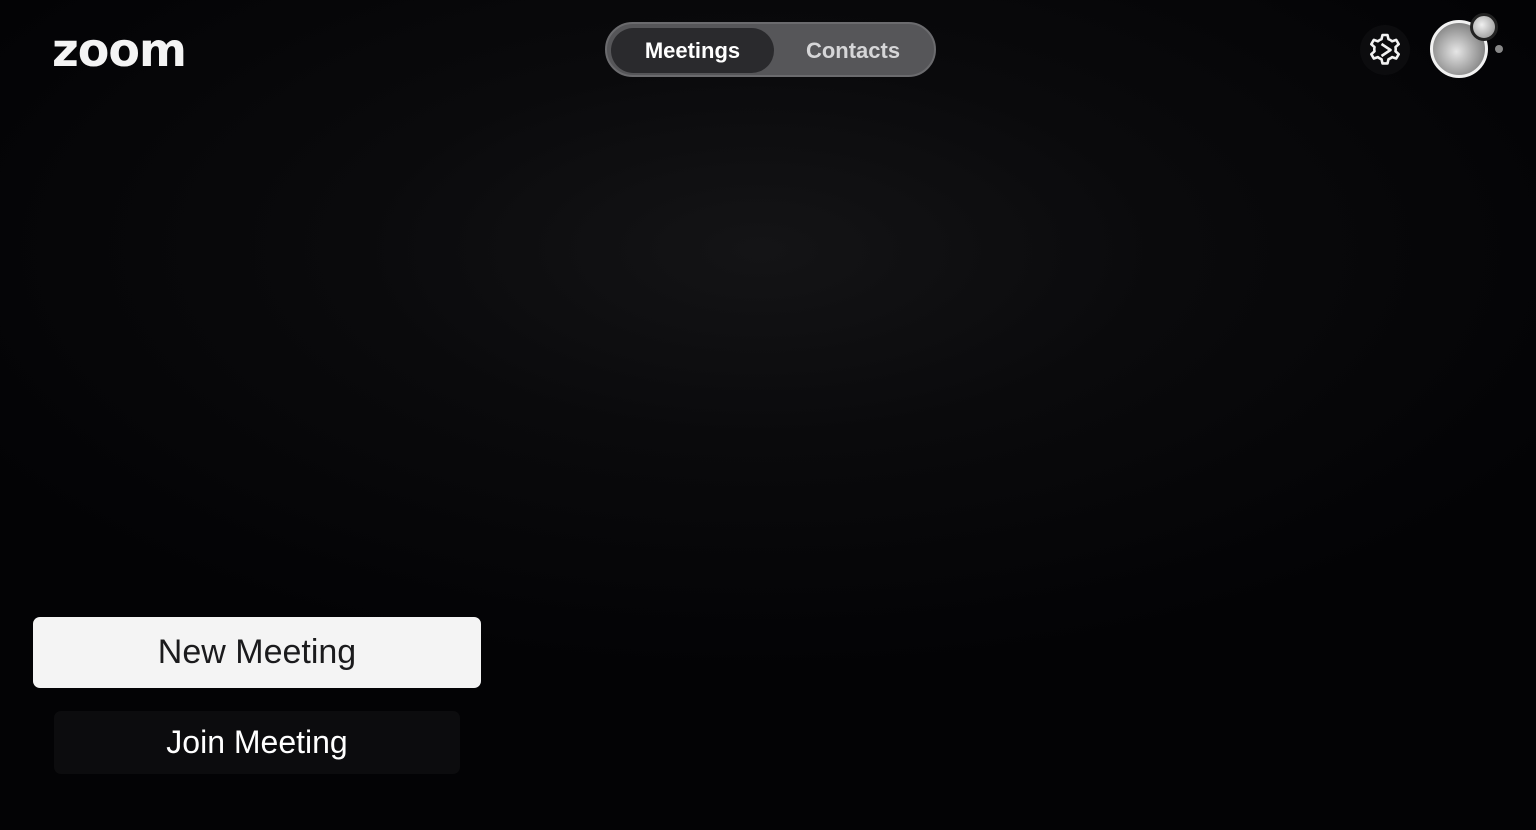 The width and height of the screenshot is (1536, 830). Describe the element at coordinates (1499, 49) in the screenshot. I see `status-dot` at that location.